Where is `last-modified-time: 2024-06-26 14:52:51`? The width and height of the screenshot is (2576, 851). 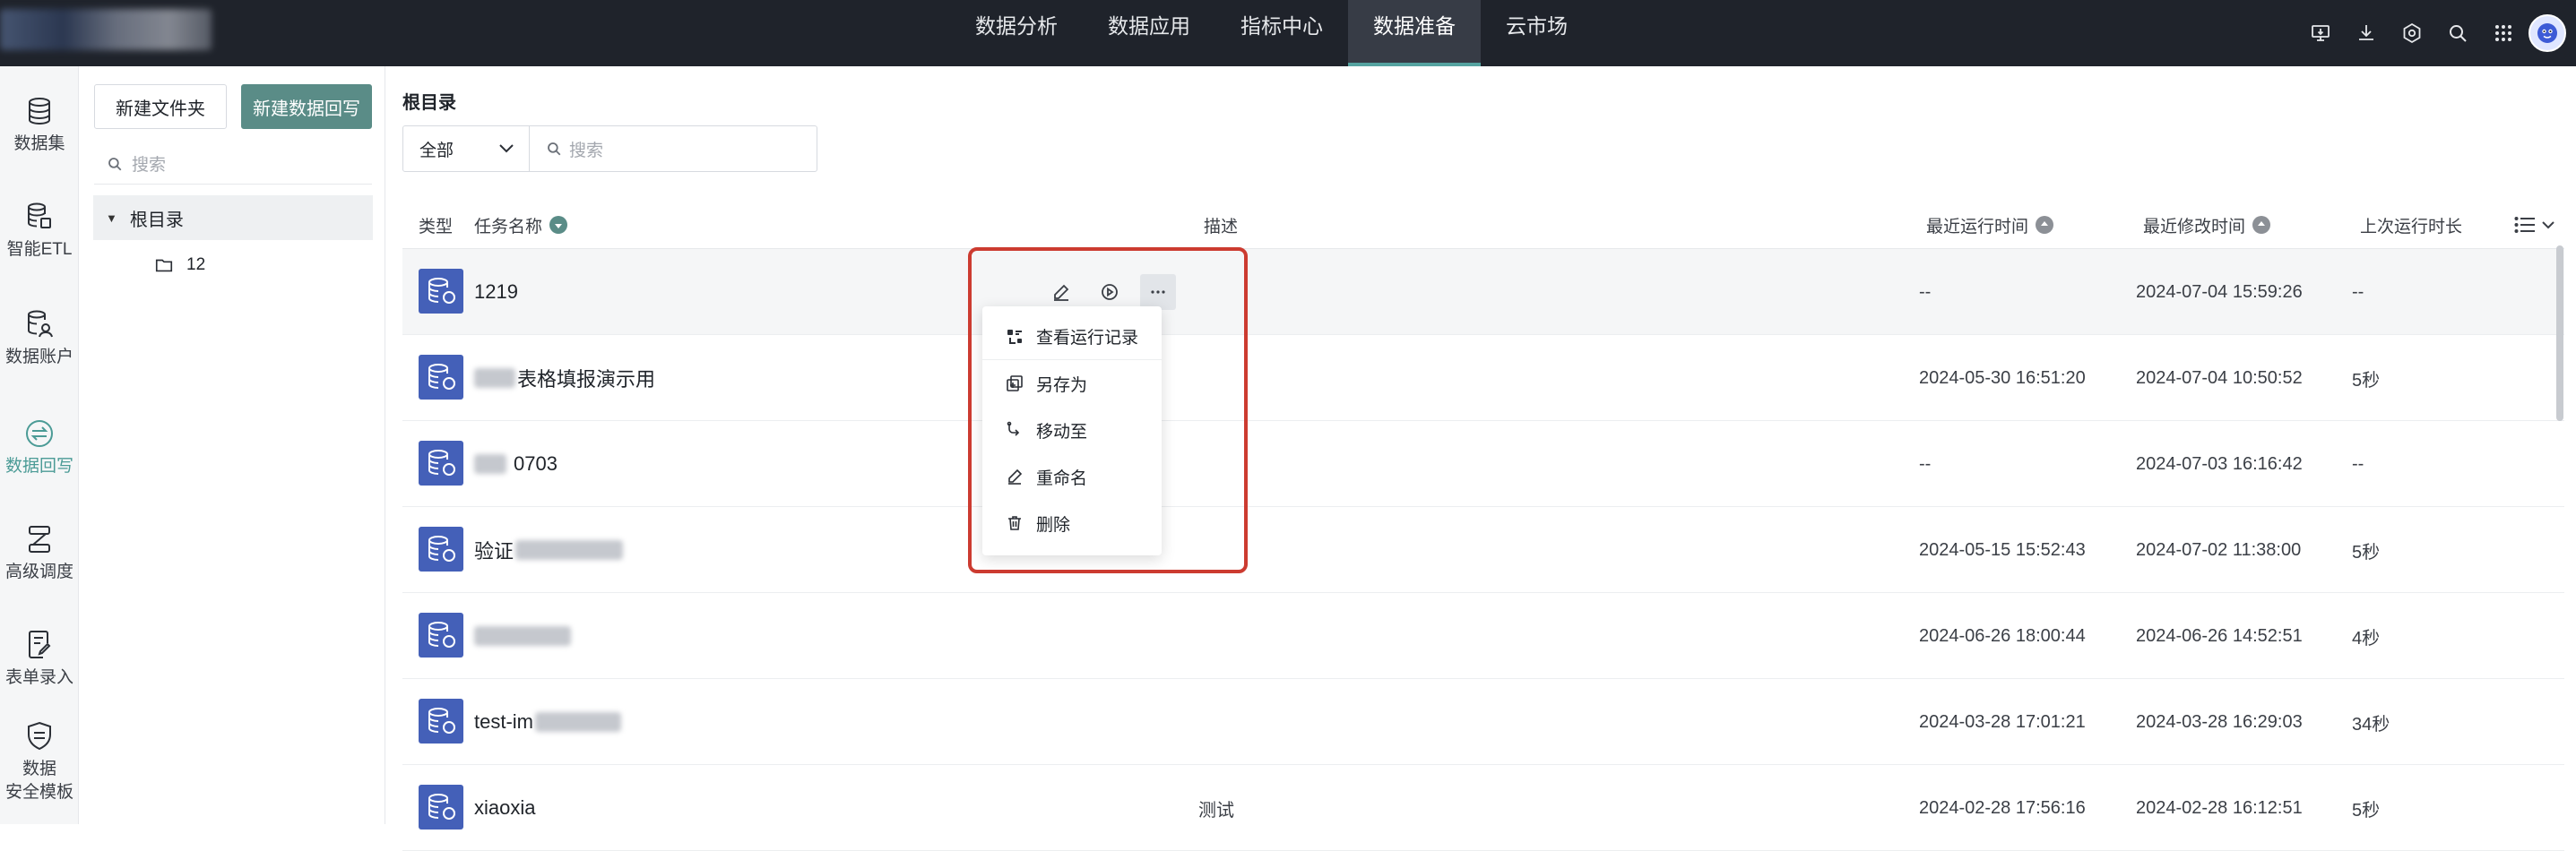 last-modified-time: 2024-06-26 14:52:51 is located at coordinates (2219, 636).